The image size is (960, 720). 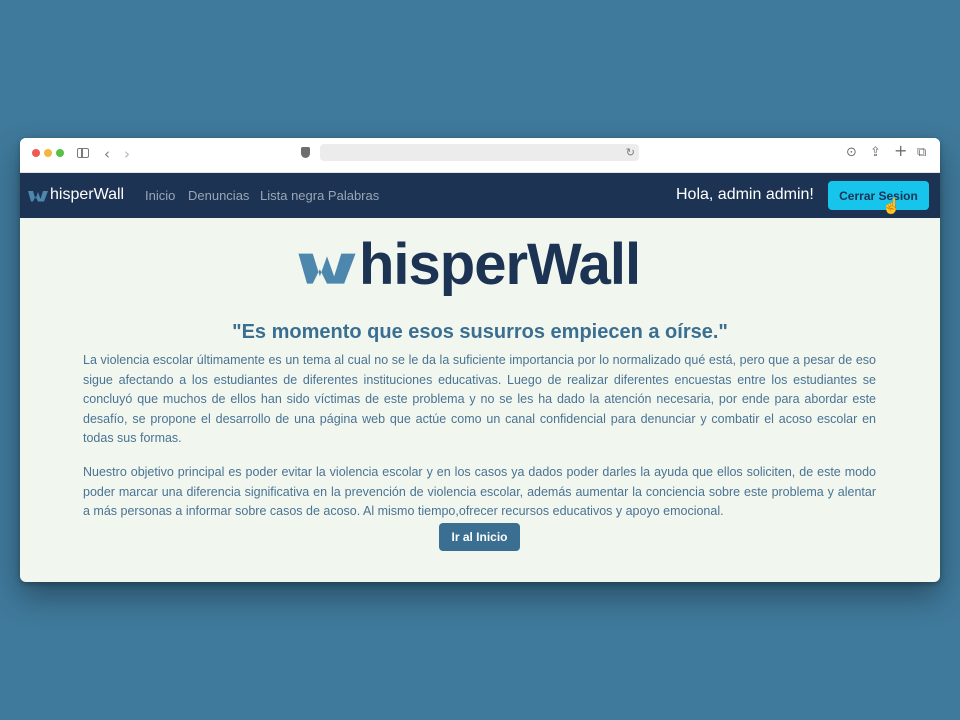 I want to click on back-icon: ‹, so click(x=107, y=154).